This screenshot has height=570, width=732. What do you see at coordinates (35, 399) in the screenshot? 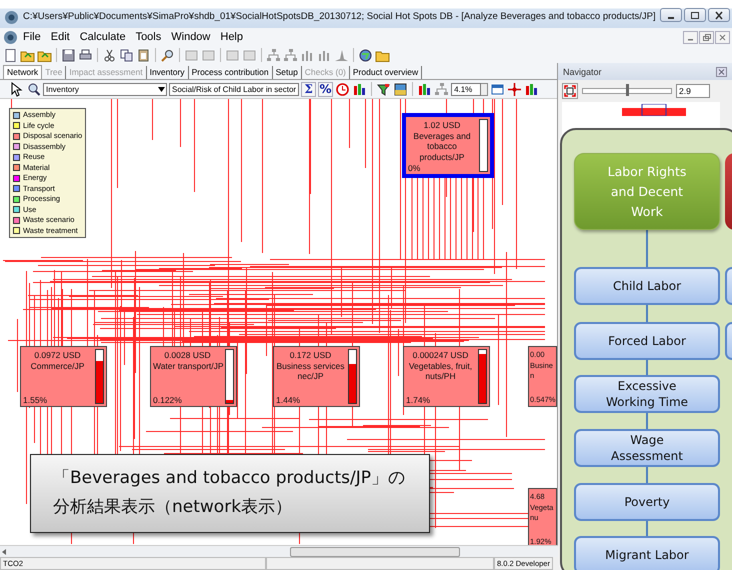
I see `node-share: 1.55%` at bounding box center [35, 399].